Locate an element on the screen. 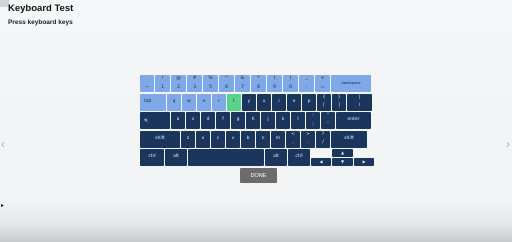 This screenshot has width=512, height=242. key-w: w is located at coordinates (189, 102).